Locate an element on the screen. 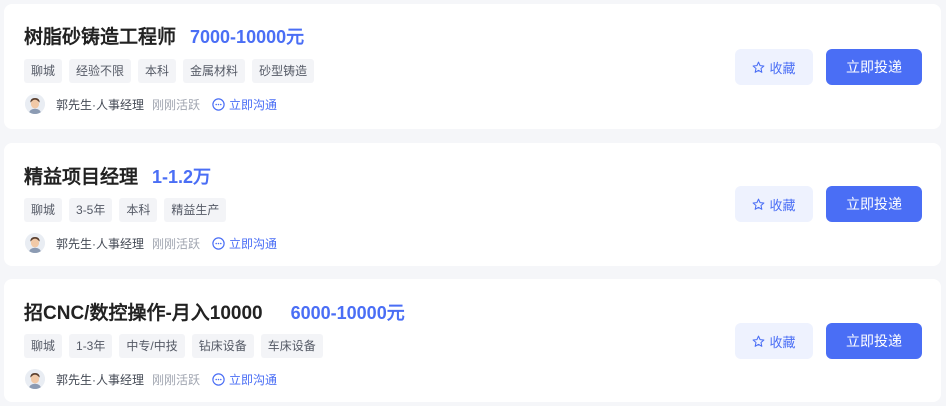 Image resolution: width=946 pixels, height=406 pixels. salary: 7000-10000元 is located at coordinates (247, 37).